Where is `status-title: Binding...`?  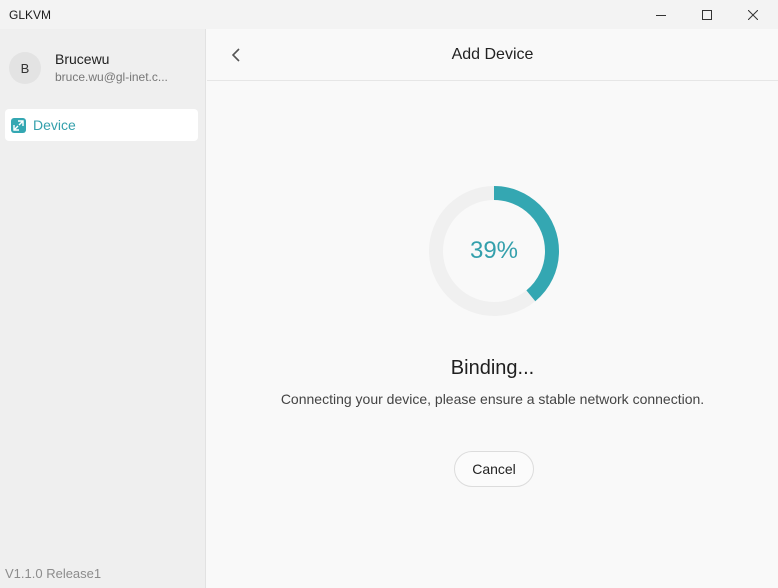
status-title: Binding... is located at coordinates (492, 368).